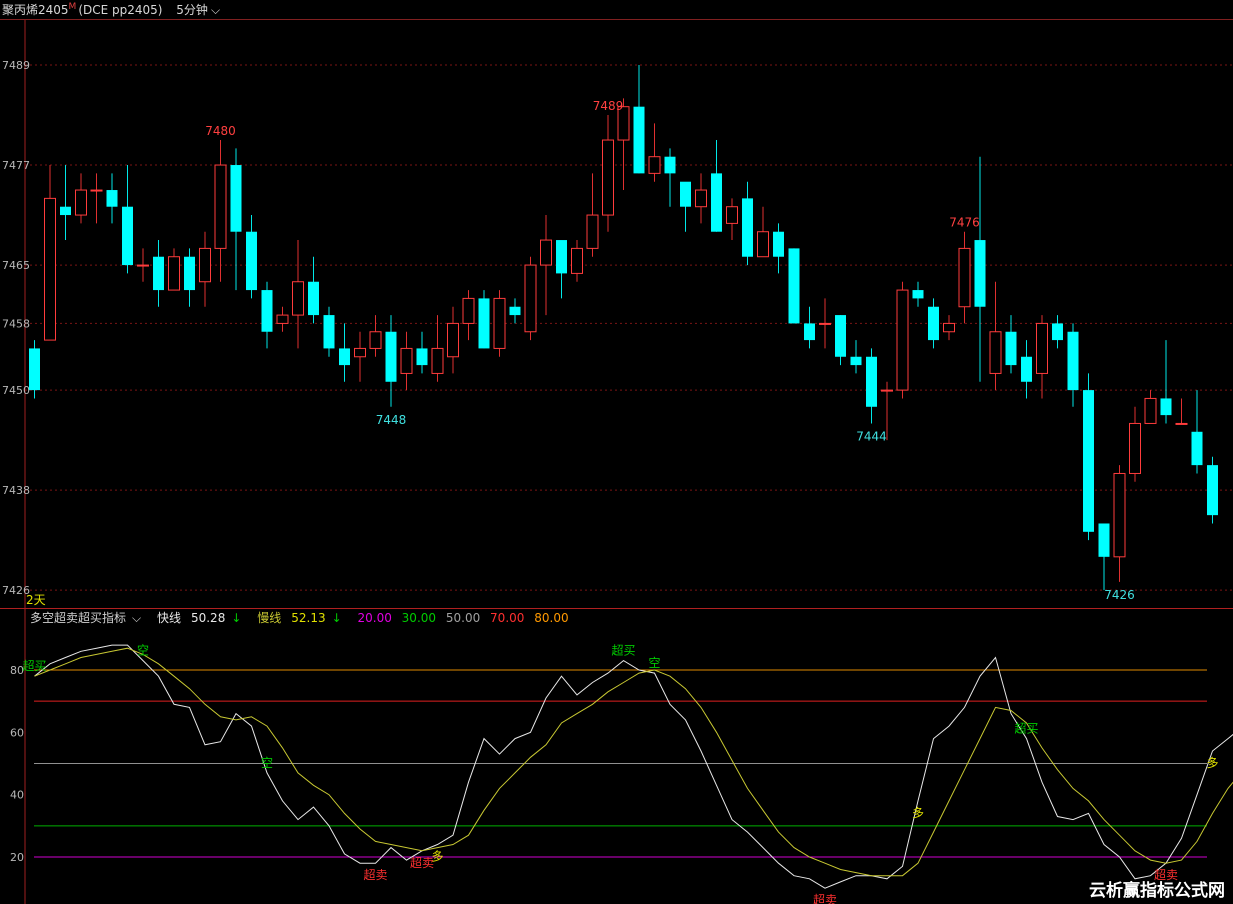  Describe the element at coordinates (192, 10) in the screenshot. I see `period-label: 5分钟` at that location.